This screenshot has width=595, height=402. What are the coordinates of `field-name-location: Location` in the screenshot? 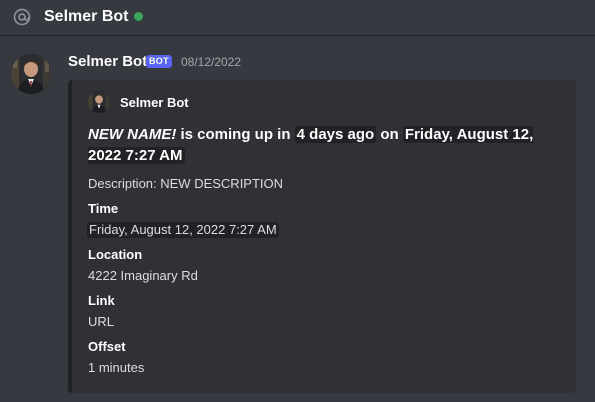 It's located at (115, 254).